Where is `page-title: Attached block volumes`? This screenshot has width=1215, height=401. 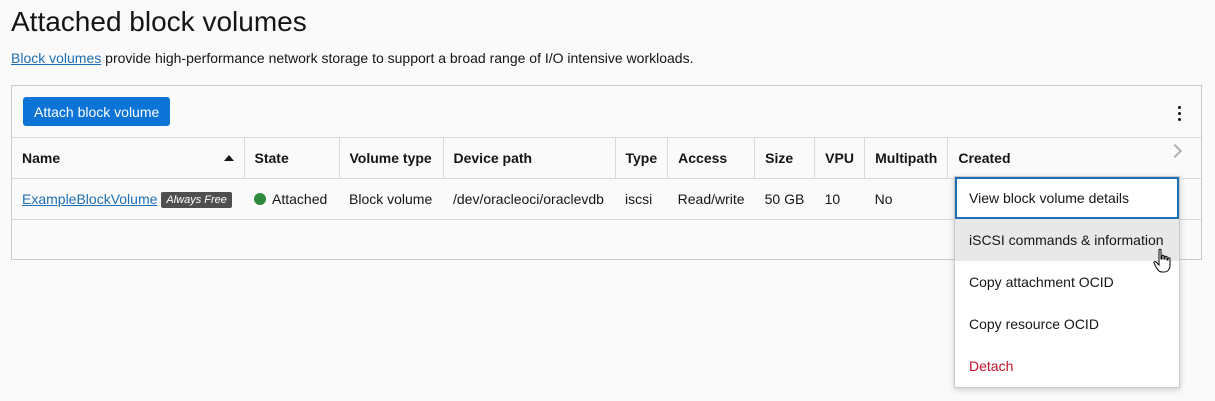 page-title: Attached block volumes is located at coordinates (159, 21).